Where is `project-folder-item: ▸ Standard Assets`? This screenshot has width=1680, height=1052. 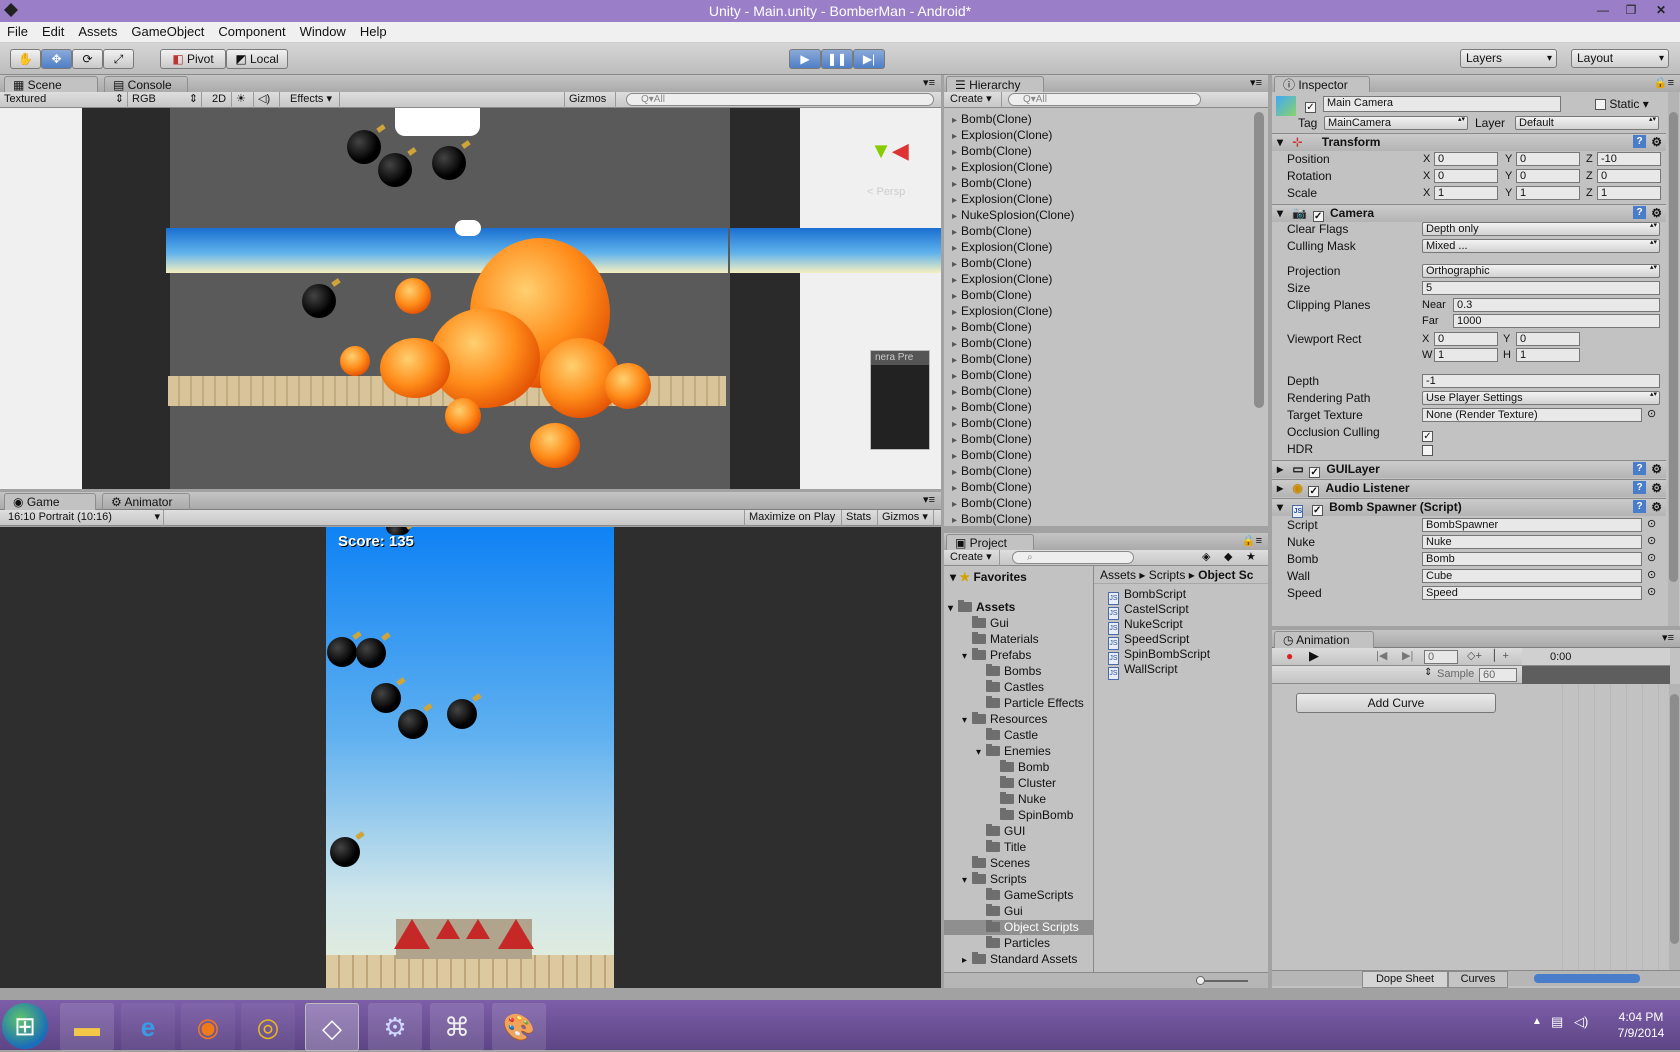 project-folder-item: ▸ Standard Assets is located at coordinates (1019, 960).